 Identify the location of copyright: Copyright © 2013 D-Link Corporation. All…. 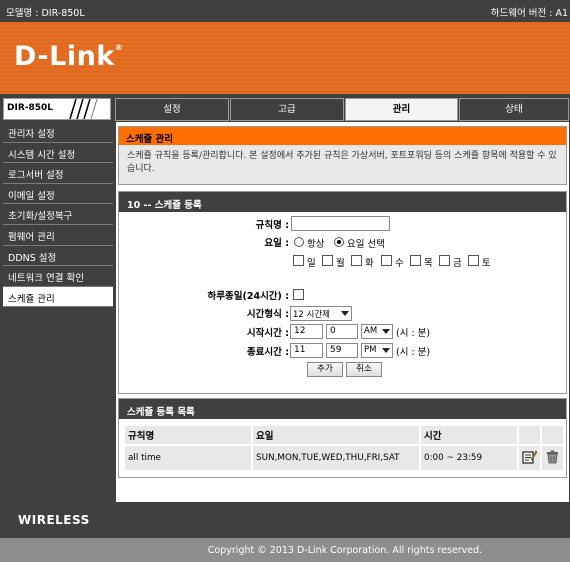
(285, 550).